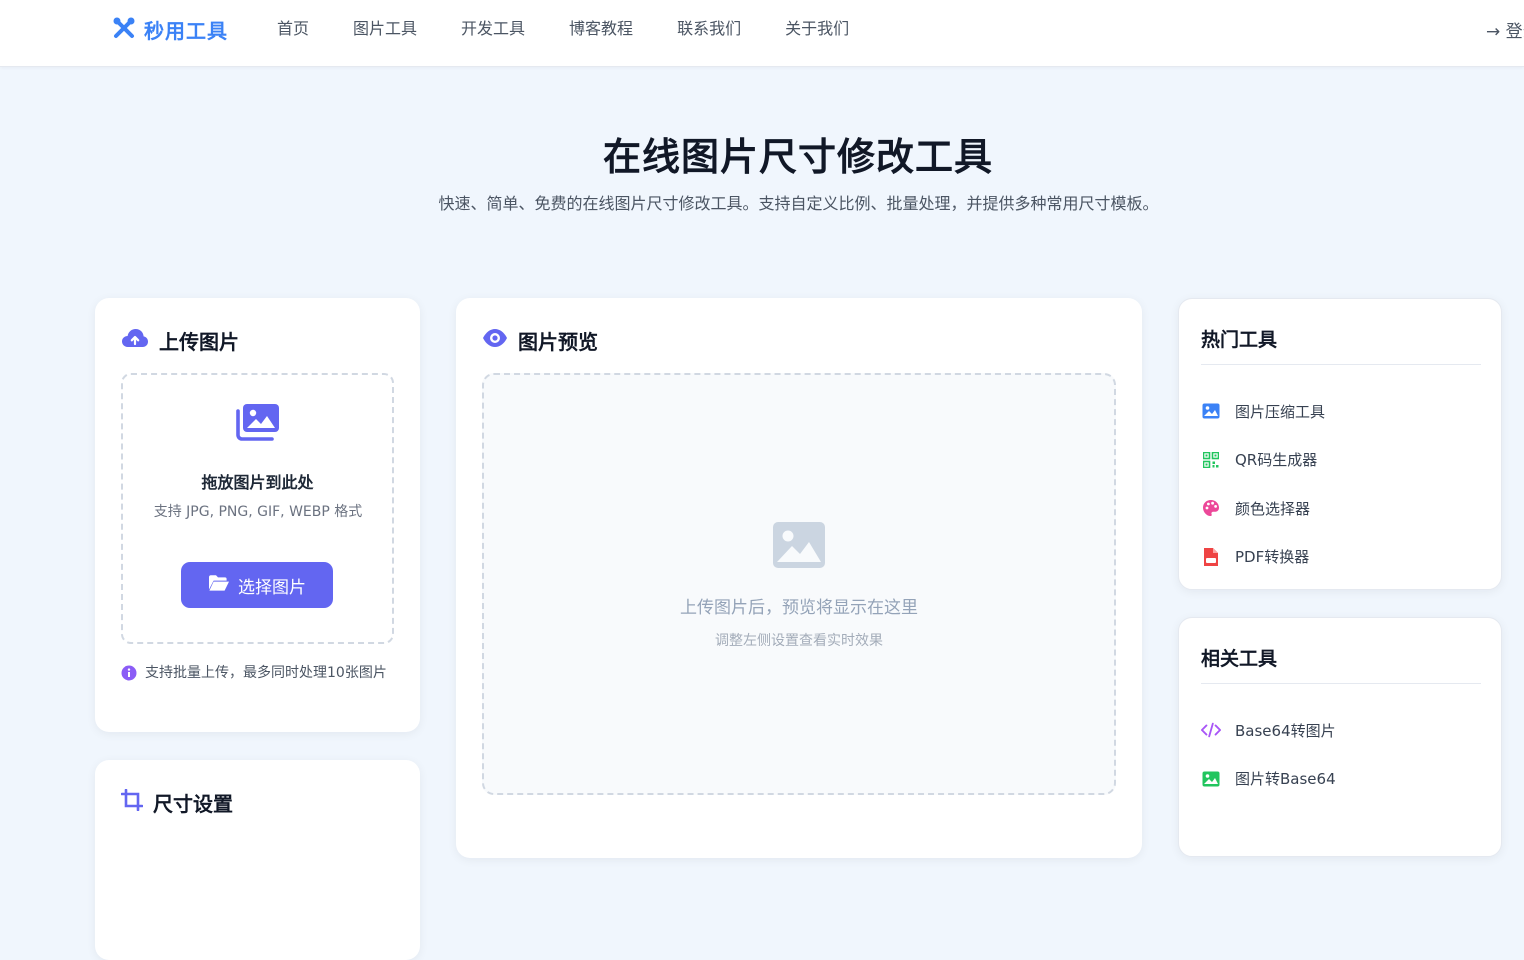 Image resolution: width=1524 pixels, height=960 pixels. What do you see at coordinates (495, 340) in the screenshot?
I see `eye-icon` at bounding box center [495, 340].